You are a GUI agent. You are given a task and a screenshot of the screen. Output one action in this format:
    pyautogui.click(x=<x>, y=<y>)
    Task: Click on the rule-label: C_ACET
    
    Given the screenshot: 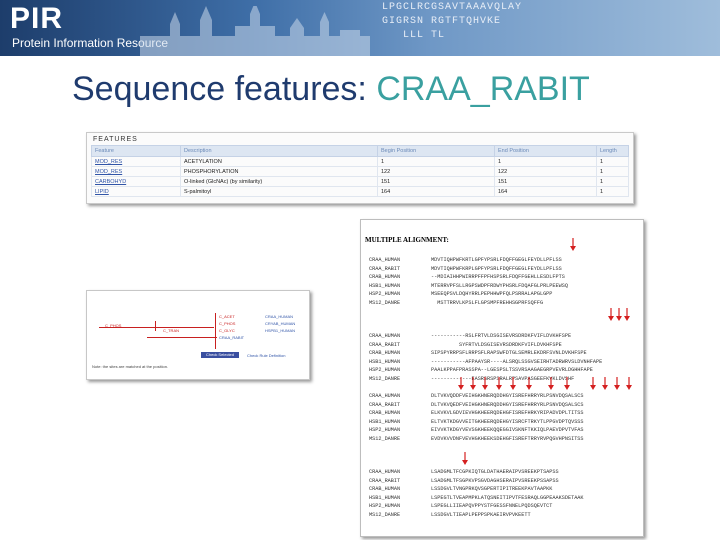 What is the action you would take?
    pyautogui.click(x=227, y=316)
    